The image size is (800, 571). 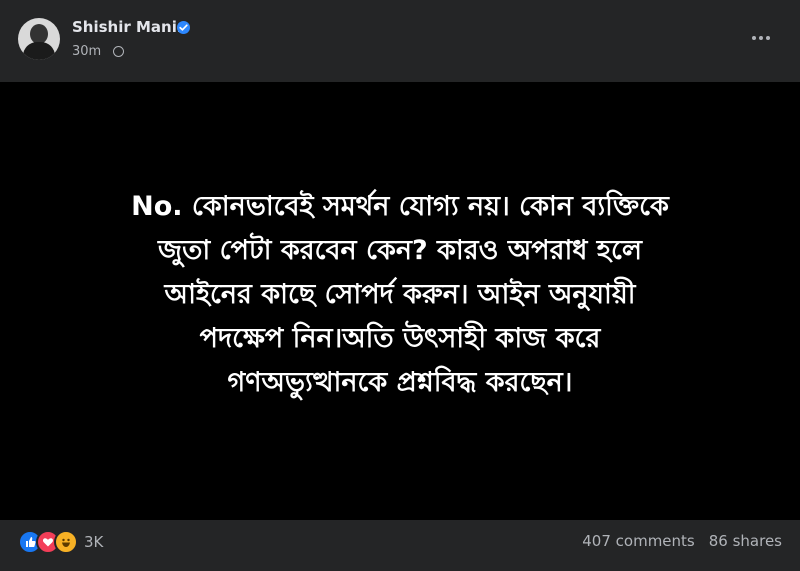 I want to click on comments-count: 407 comments, so click(x=638, y=541).